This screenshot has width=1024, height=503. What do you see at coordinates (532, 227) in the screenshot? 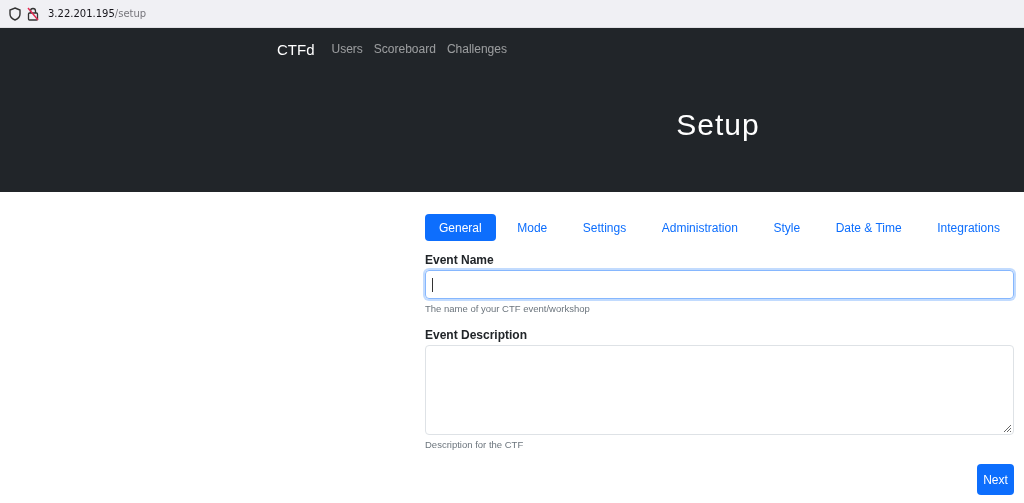
I see `tab: Mode` at bounding box center [532, 227].